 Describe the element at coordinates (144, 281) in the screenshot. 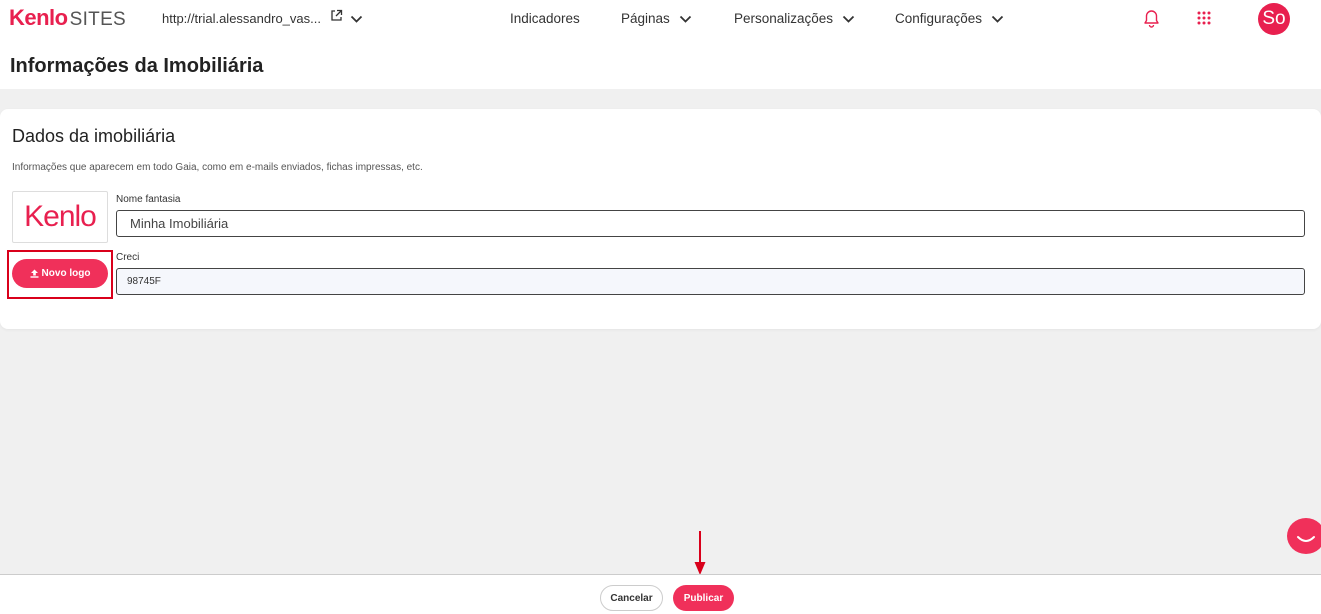

I see `creci-value: 98745F` at that location.